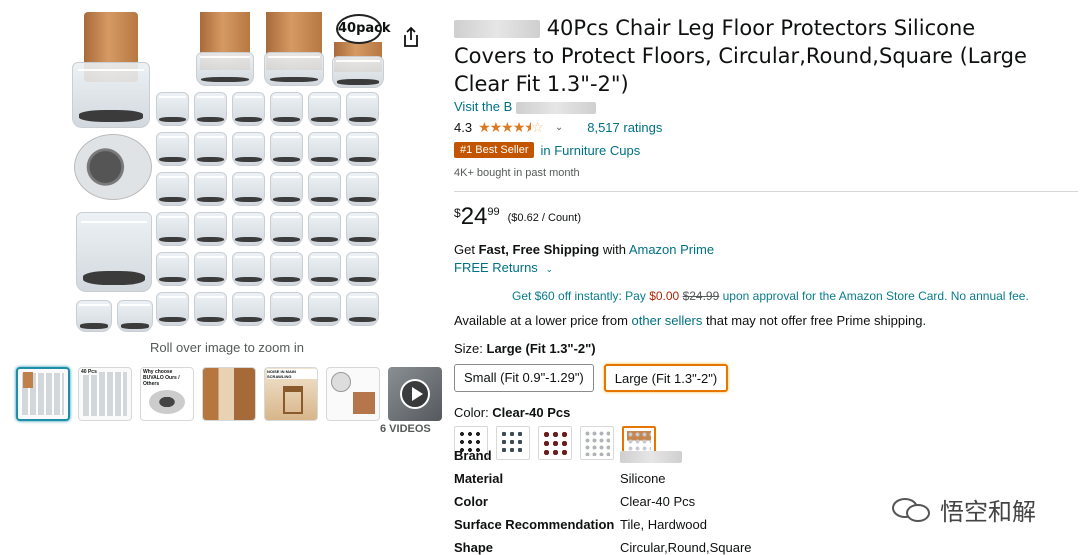 This screenshot has width=1080, height=555. What do you see at coordinates (470, 348) in the screenshot?
I see `size-prefix: Size:` at bounding box center [470, 348].